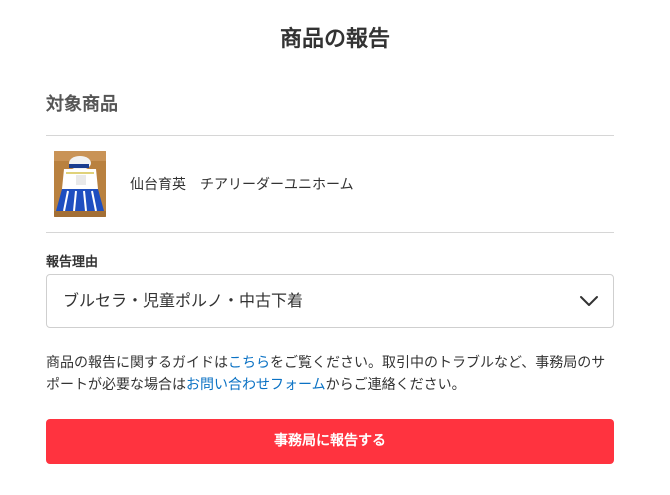  I want to click on reason-selected-value: ブルセラ・児童ポルノ・中古下着, so click(183, 300).